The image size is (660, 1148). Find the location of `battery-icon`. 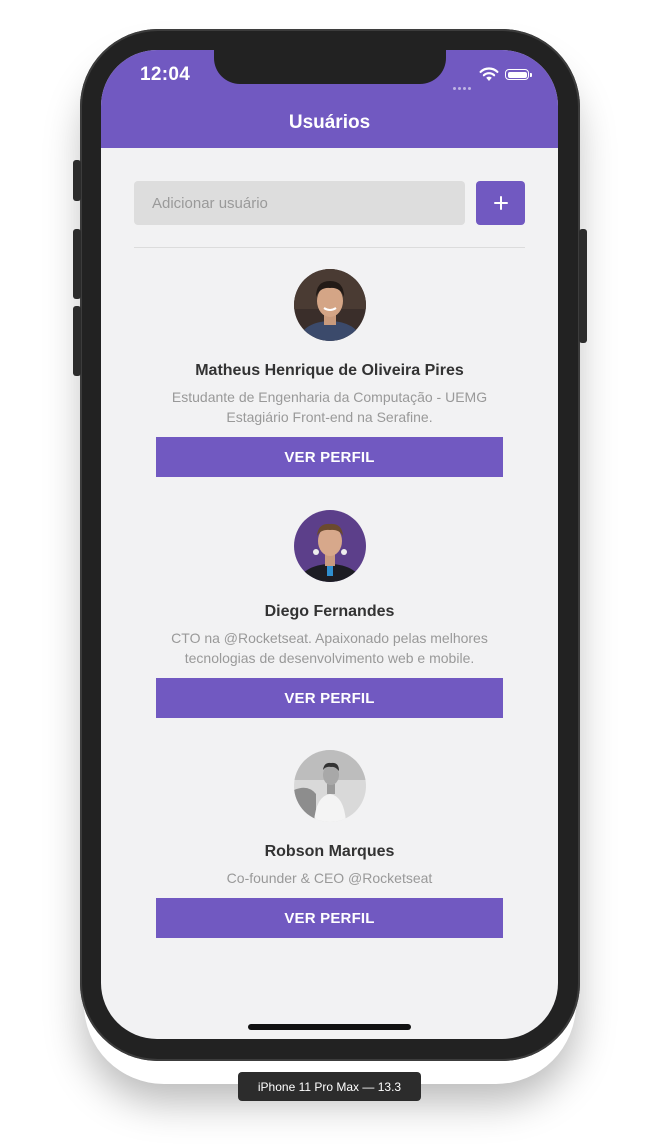

battery-icon is located at coordinates (518, 74).